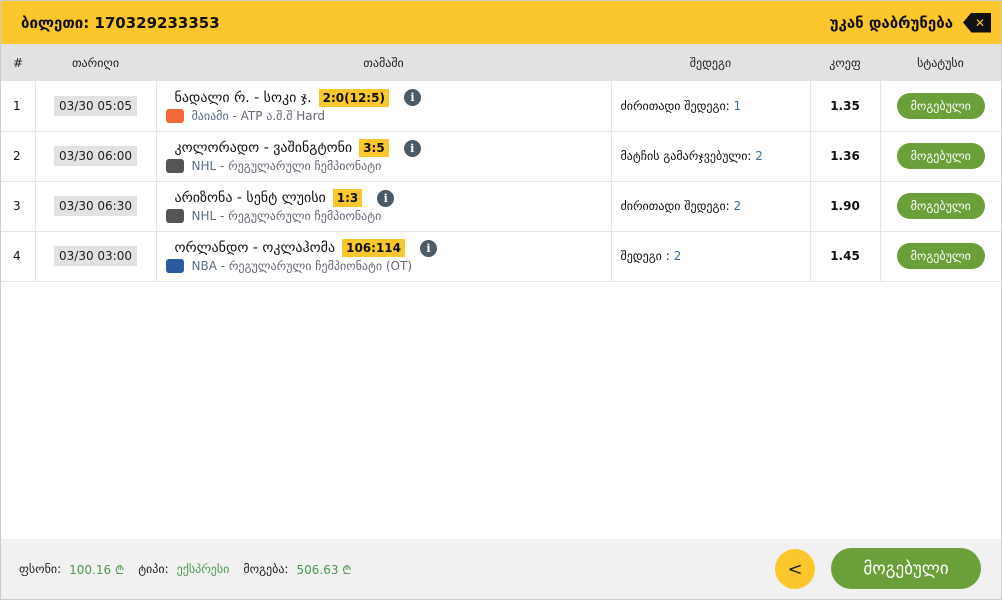 This screenshot has height=600, width=1002. What do you see at coordinates (347, 198) in the screenshot?
I see `score-badge: 1:3` at bounding box center [347, 198].